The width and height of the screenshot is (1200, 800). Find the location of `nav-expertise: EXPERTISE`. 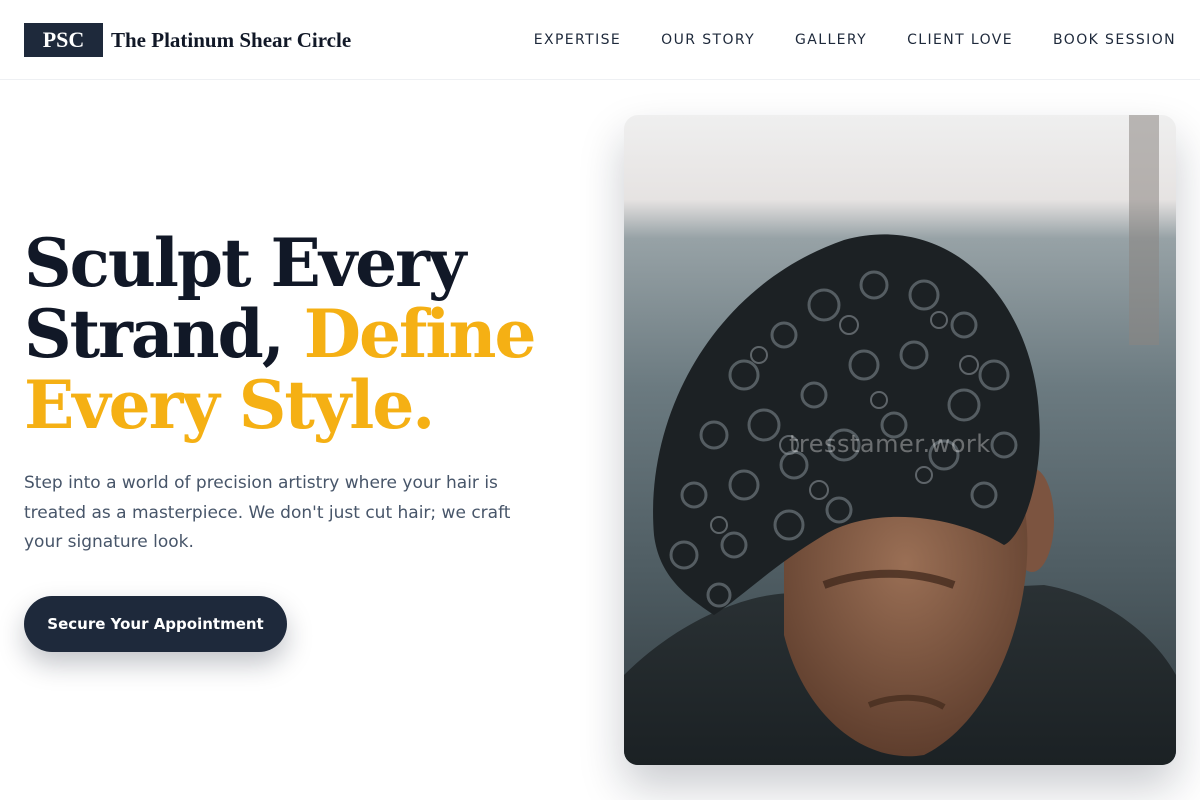

nav-expertise: EXPERTISE is located at coordinates (577, 40).